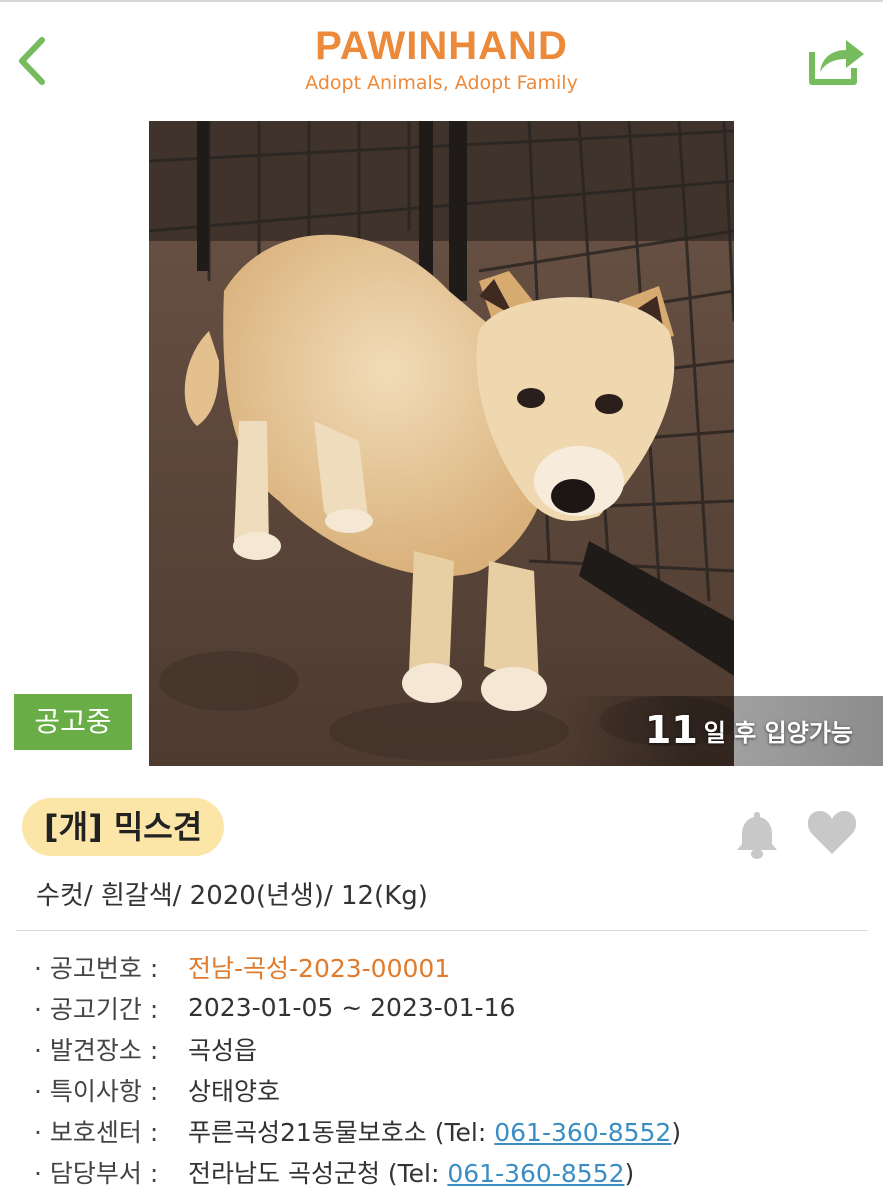  What do you see at coordinates (318, 1173) in the screenshot?
I see `department-name: 전라남도 곡성군청 (Tel:` at bounding box center [318, 1173].